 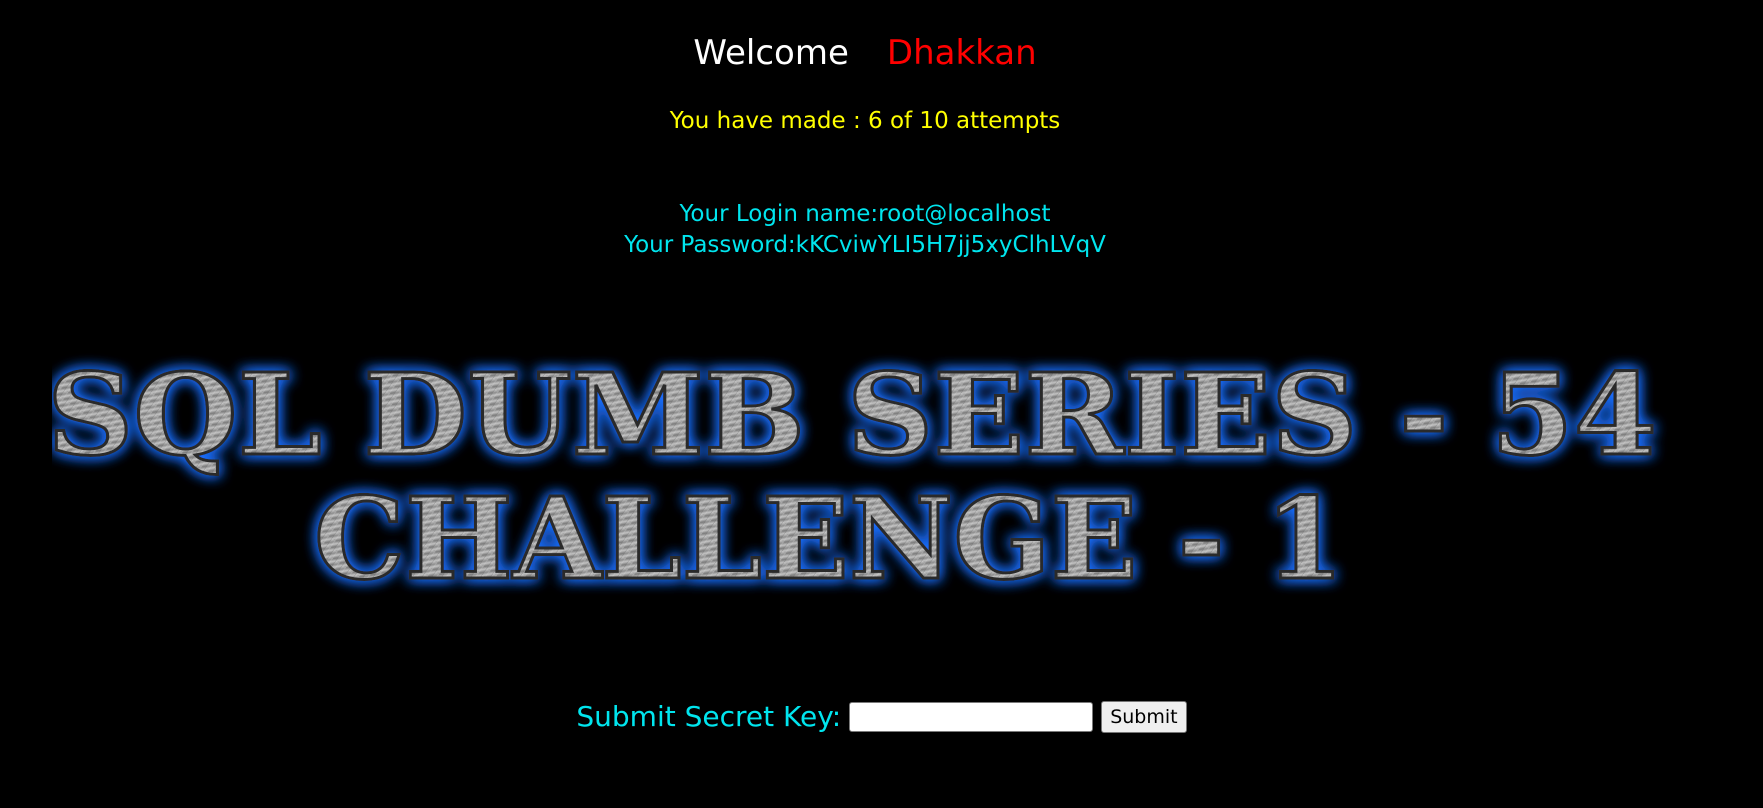 What do you see at coordinates (865, 214) in the screenshot?
I see `login-name-text: Your Login name:root@localhost` at bounding box center [865, 214].